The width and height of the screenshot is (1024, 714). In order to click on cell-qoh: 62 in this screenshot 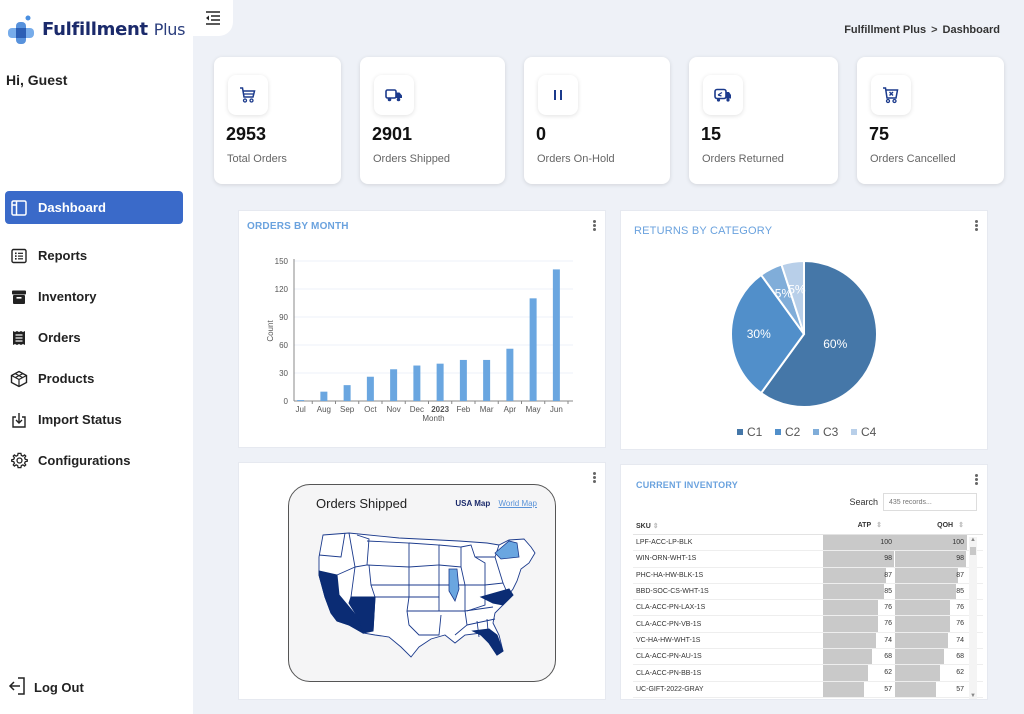, I will do `click(931, 673)`.